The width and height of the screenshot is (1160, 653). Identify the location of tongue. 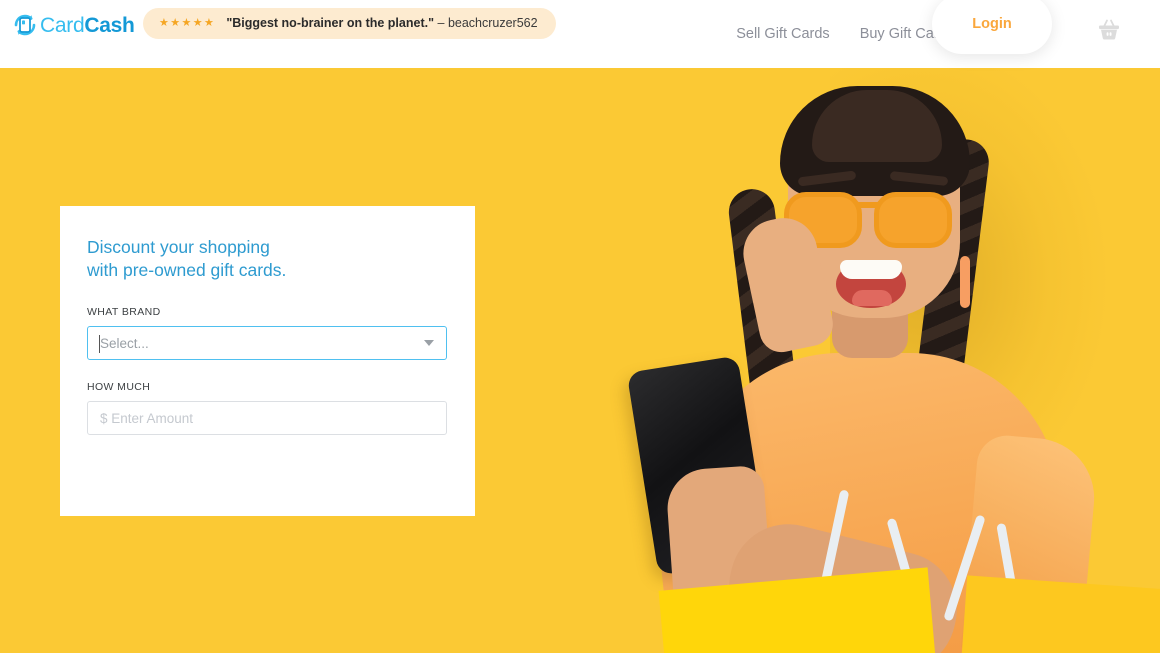
(872, 298).